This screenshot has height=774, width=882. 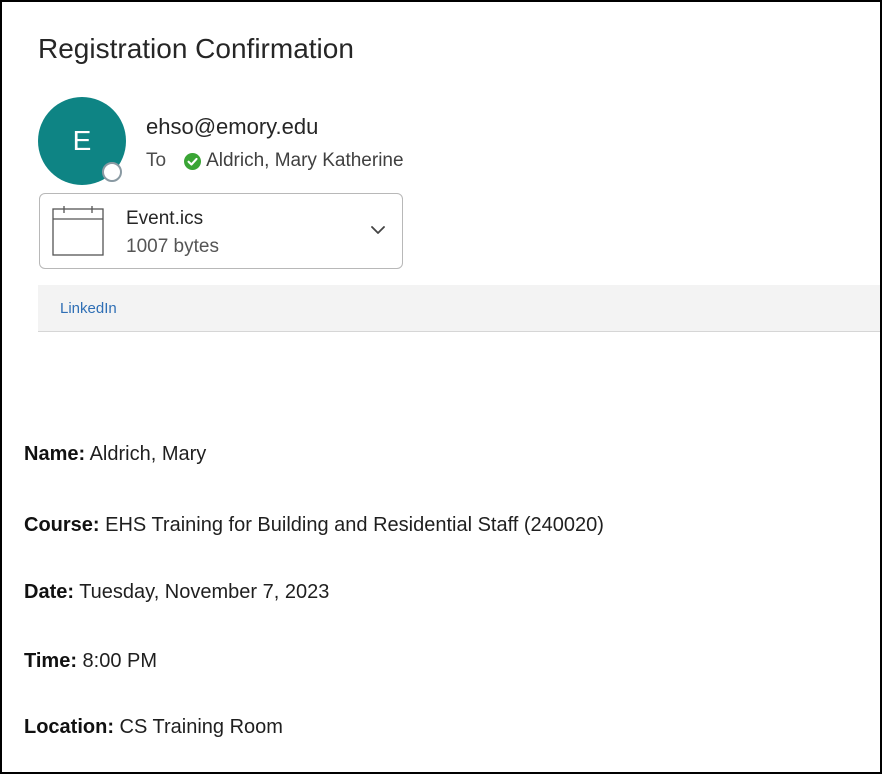 I want to click on linkedin-link: LinkedIn, so click(x=88, y=309).